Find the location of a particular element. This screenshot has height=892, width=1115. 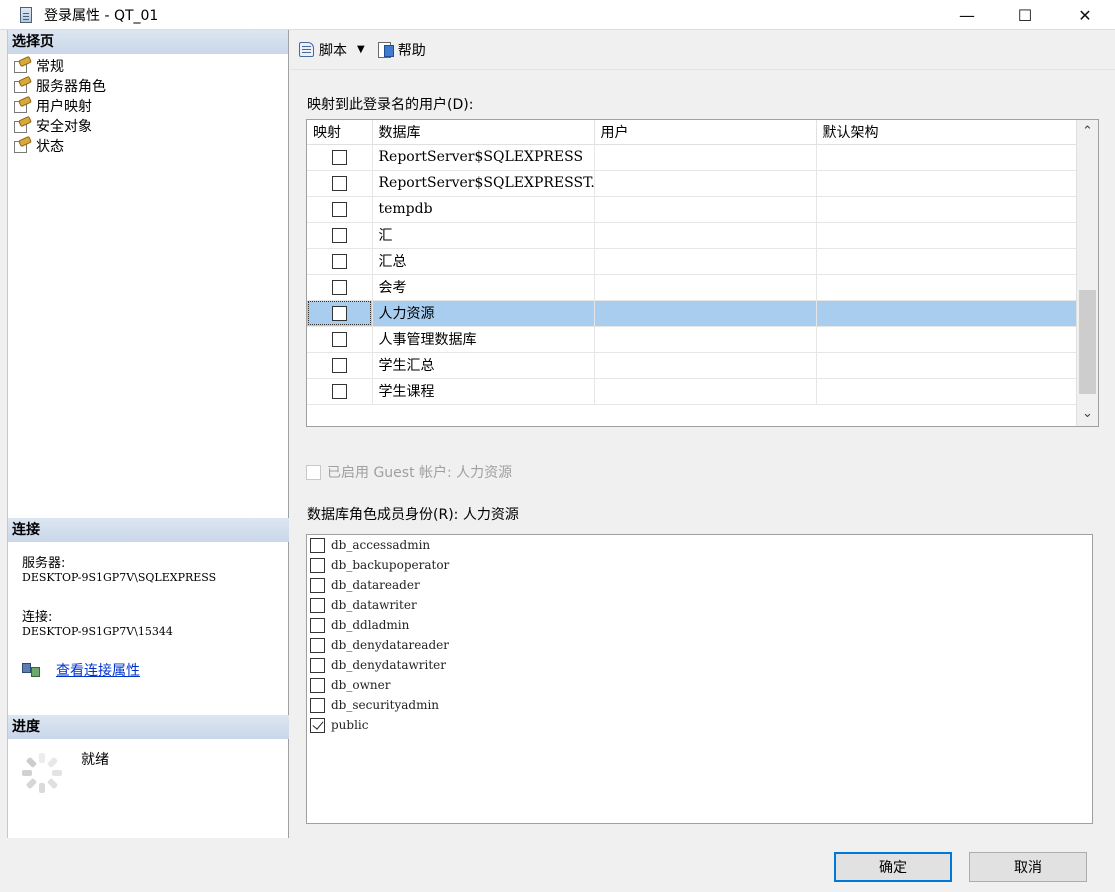

table-row: 人事管理数据库 is located at coordinates (692, 339).